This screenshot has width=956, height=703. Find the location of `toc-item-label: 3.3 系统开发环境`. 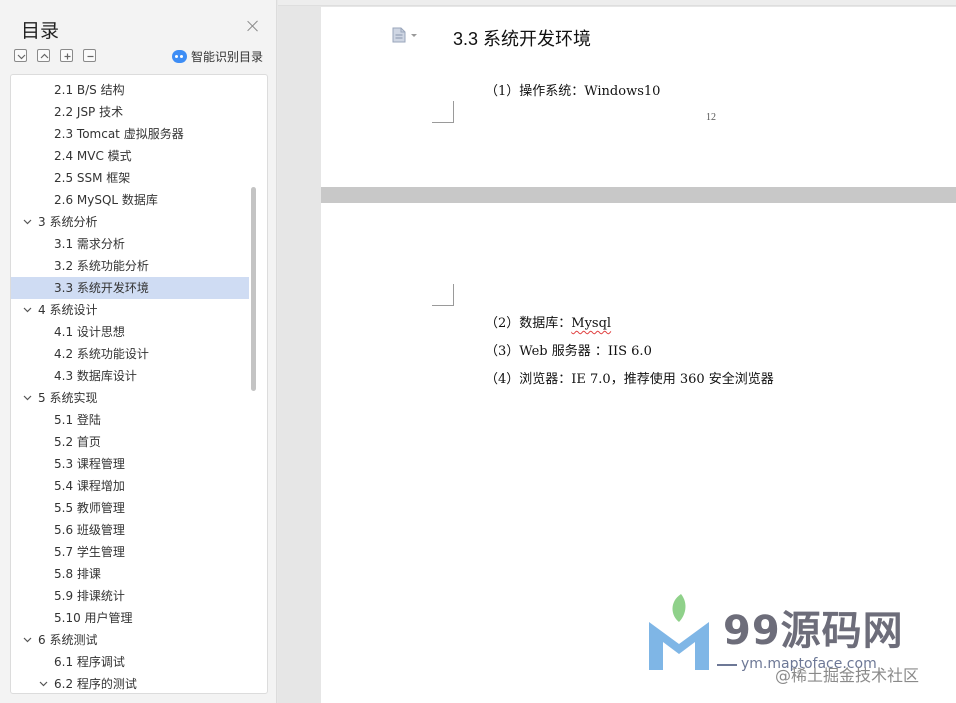

toc-item-label: 3.3 系统开发环境 is located at coordinates (101, 288).